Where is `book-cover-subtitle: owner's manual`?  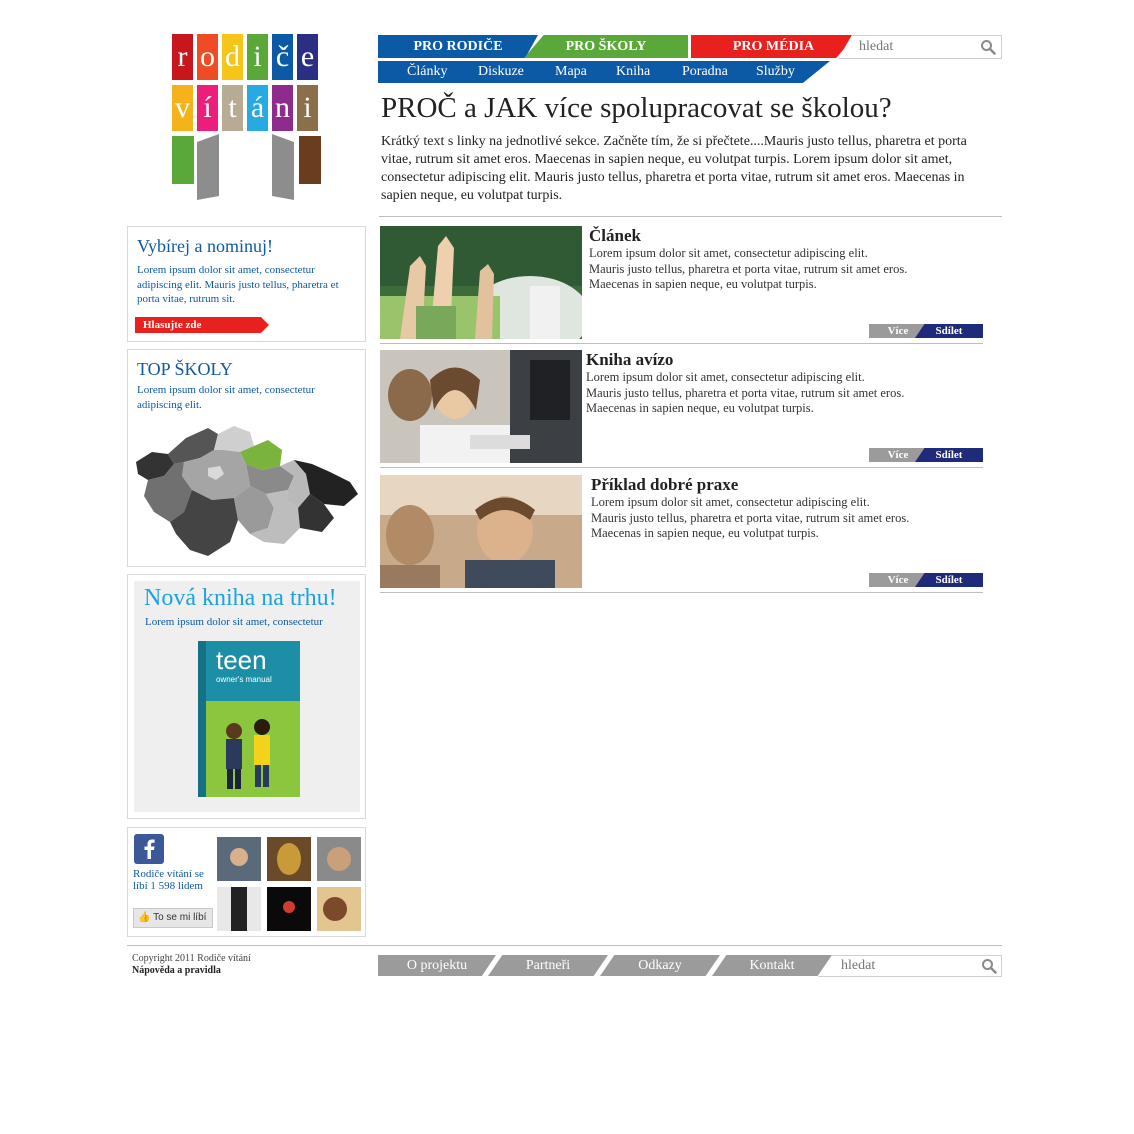 book-cover-subtitle: owner's manual is located at coordinates (244, 679).